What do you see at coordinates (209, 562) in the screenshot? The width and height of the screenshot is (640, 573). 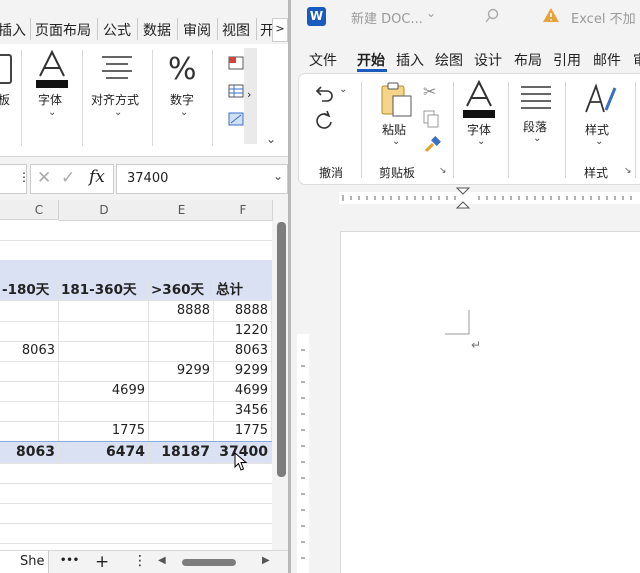 I see `horizontal-scrollbar` at bounding box center [209, 562].